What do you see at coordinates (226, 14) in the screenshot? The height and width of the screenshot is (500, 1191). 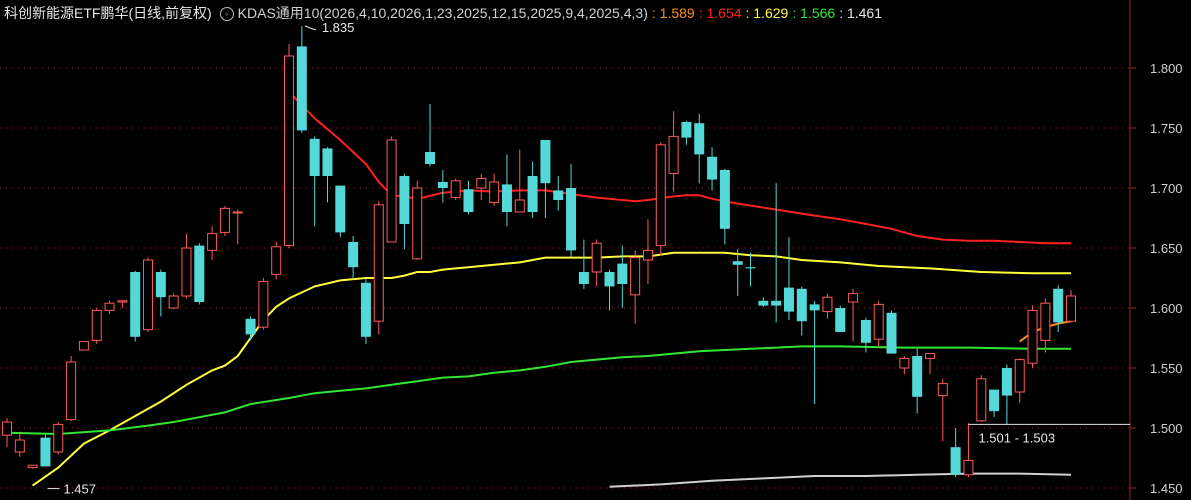 I see `settings-circle-icon: ◦` at bounding box center [226, 14].